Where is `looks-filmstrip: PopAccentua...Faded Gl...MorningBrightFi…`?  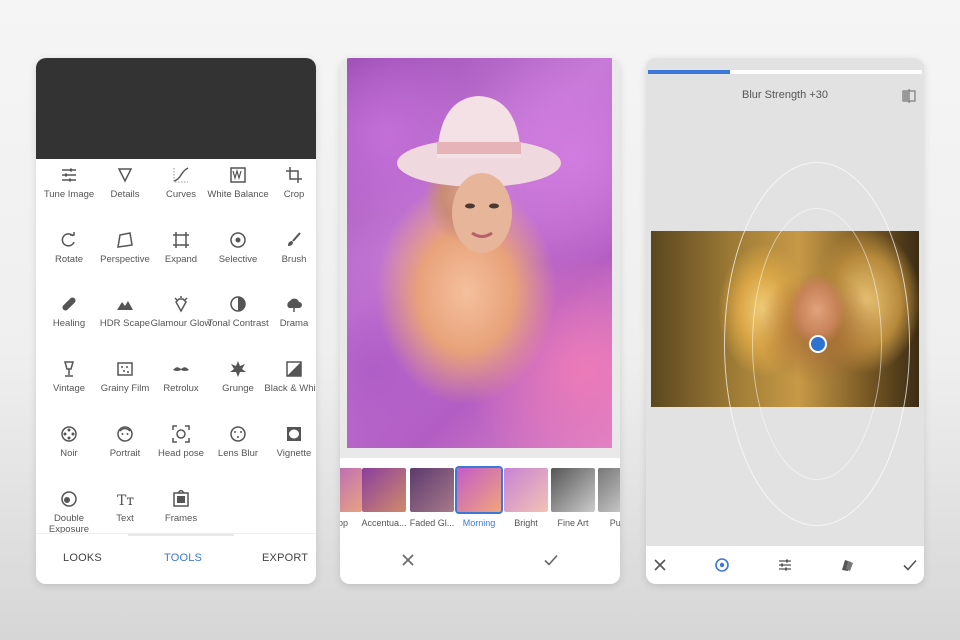 looks-filmstrip: PopAccentua...Faded Gl...MorningBrightFi… is located at coordinates (480, 498).